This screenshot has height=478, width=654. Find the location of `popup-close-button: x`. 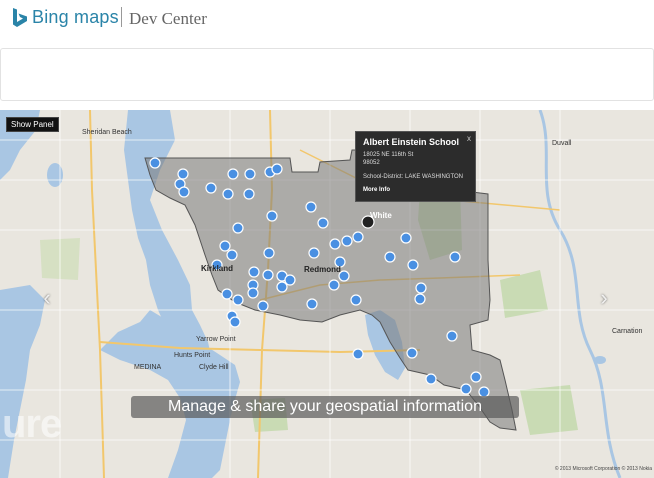

popup-close-button: x is located at coordinates (469, 138).